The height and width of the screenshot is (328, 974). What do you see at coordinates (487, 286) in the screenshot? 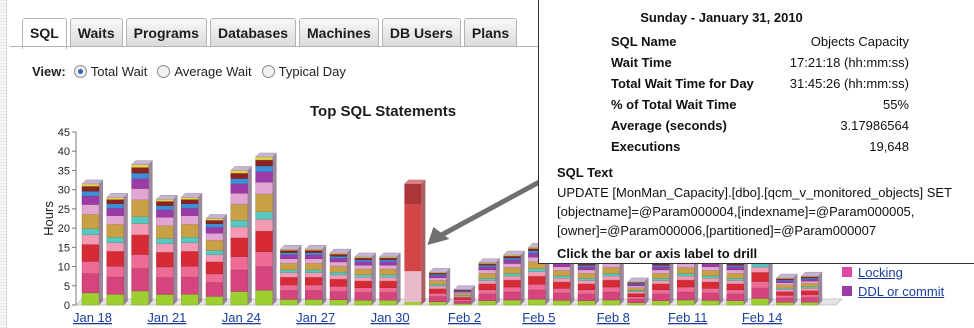
I see `bar-Feb 3-seg-3` at bounding box center [487, 286].